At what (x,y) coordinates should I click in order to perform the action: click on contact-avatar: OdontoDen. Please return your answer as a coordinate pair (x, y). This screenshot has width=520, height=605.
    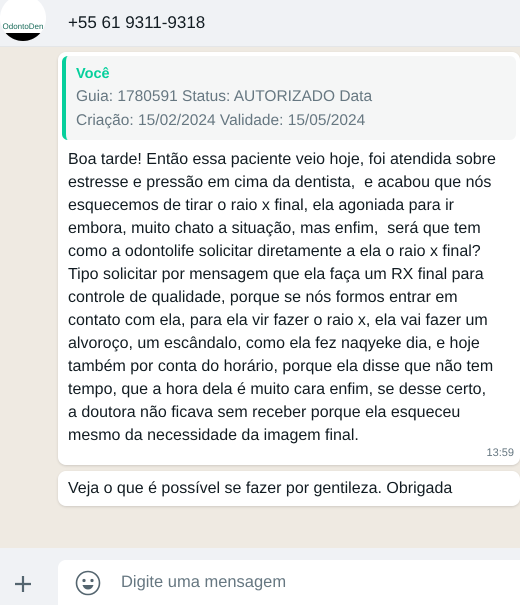
    Looking at the image, I should click on (23, 20).